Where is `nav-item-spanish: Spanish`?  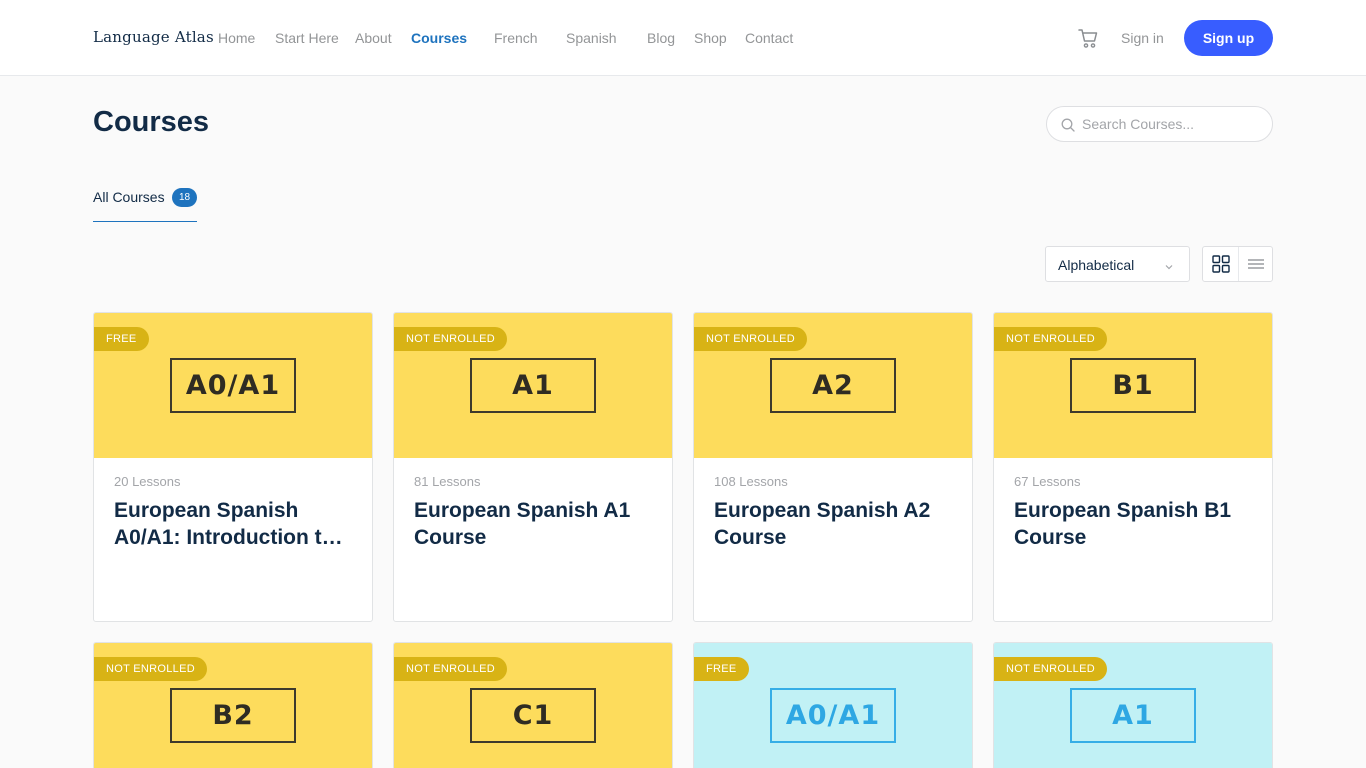
nav-item-spanish: Spanish is located at coordinates (591, 38).